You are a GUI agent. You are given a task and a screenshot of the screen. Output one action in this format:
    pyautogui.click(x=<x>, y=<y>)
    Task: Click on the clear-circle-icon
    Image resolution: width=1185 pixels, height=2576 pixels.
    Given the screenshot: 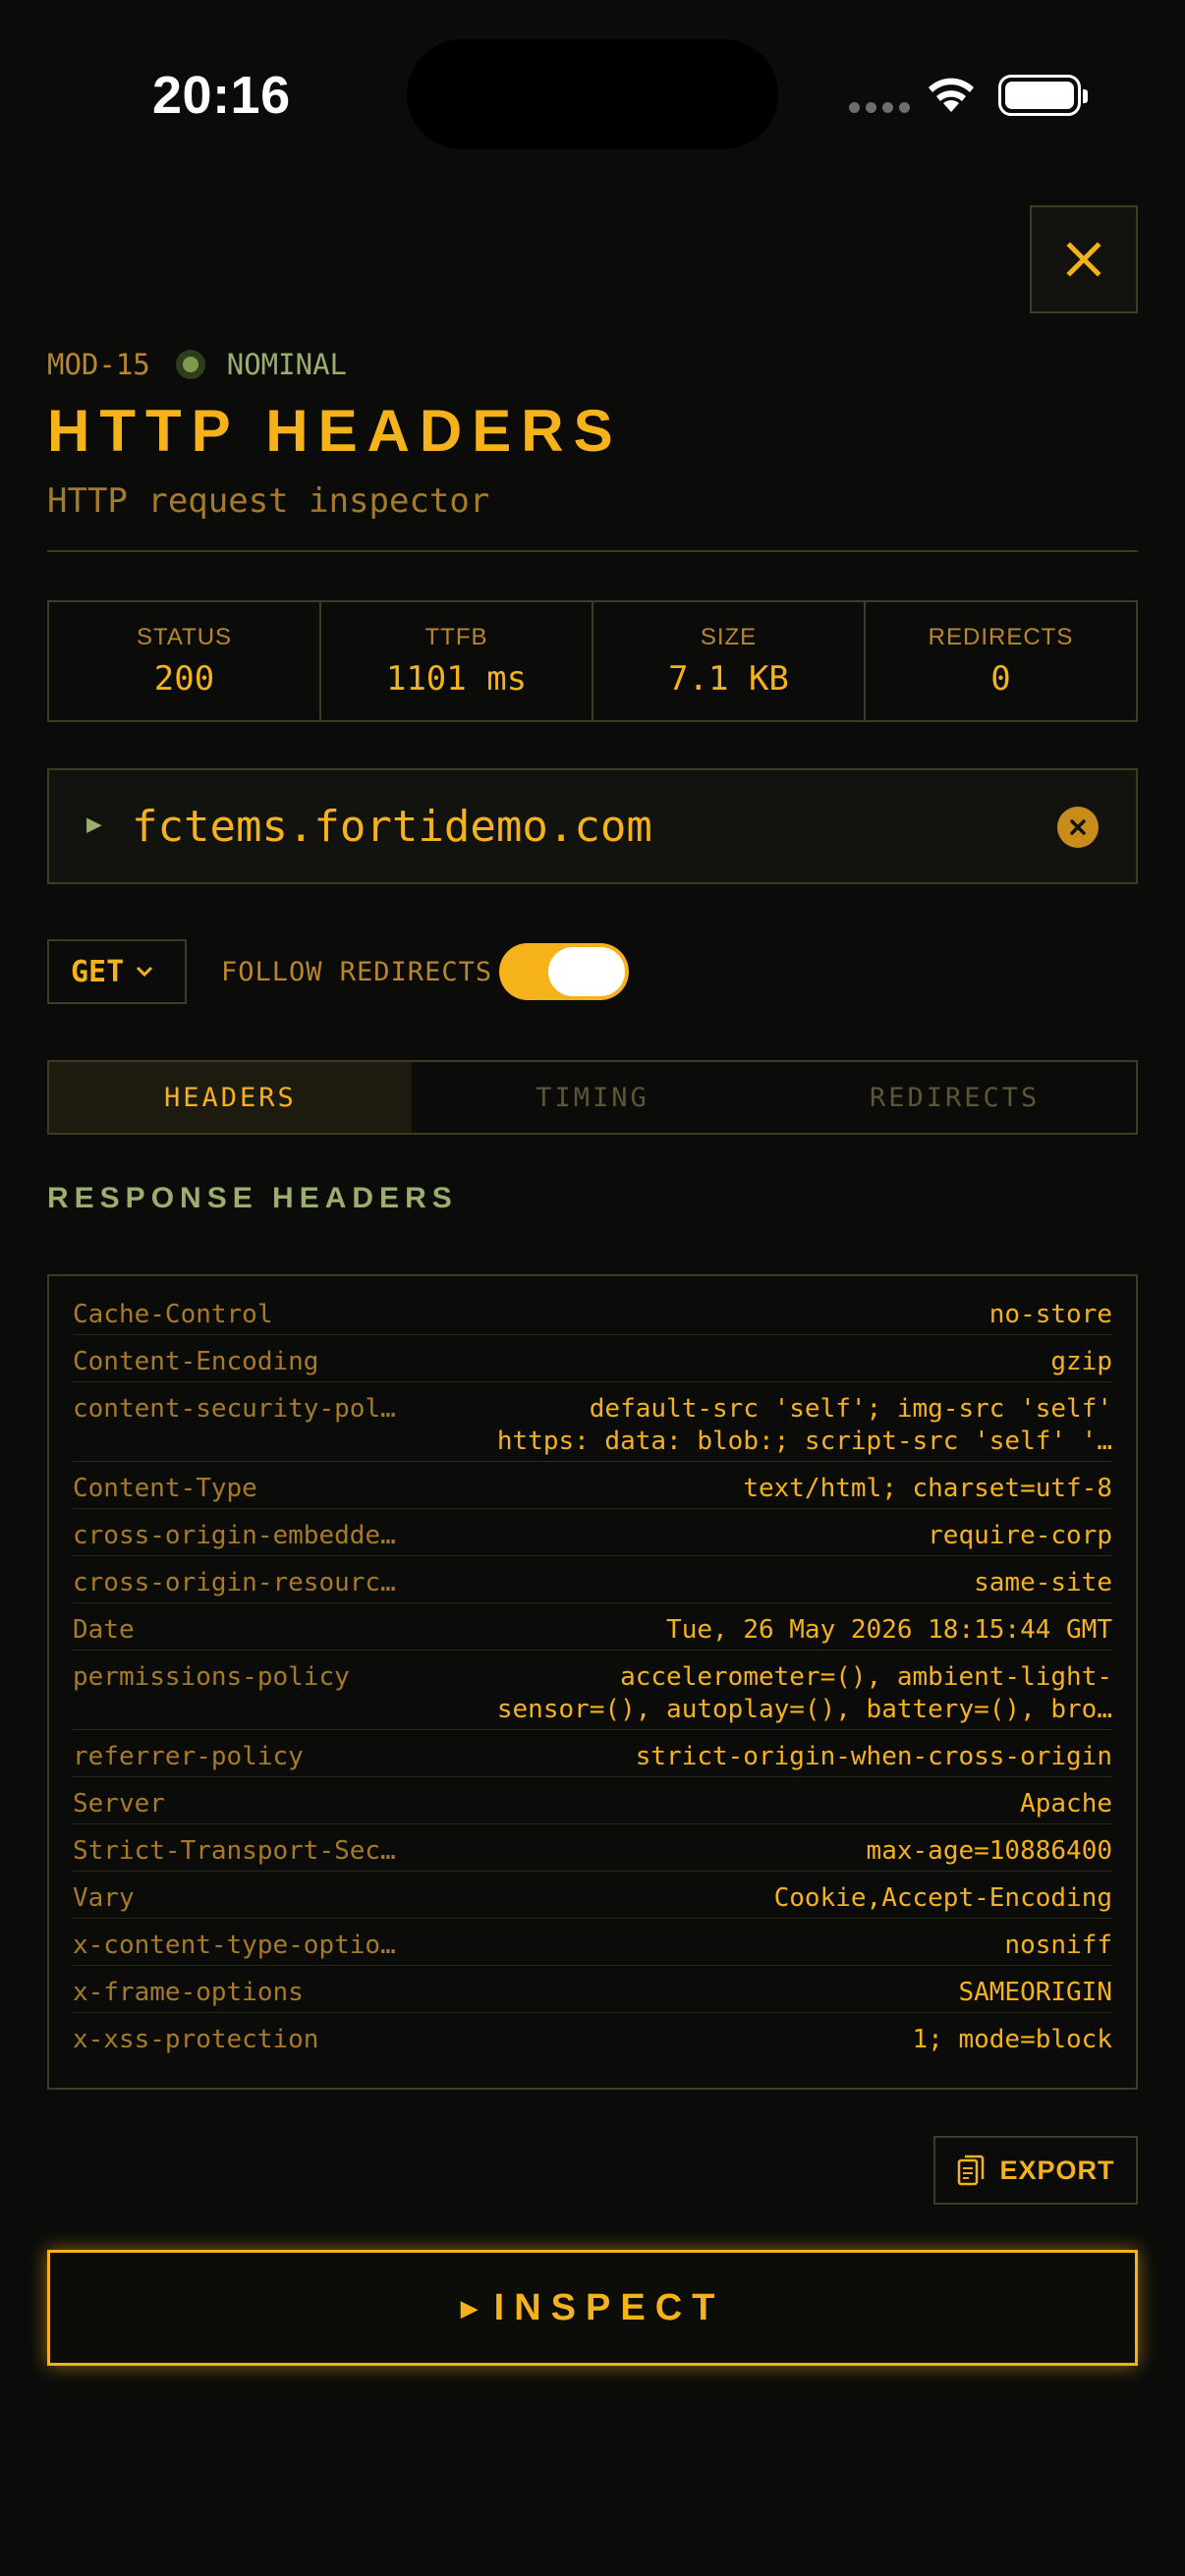 What is the action you would take?
    pyautogui.click(x=1078, y=827)
    